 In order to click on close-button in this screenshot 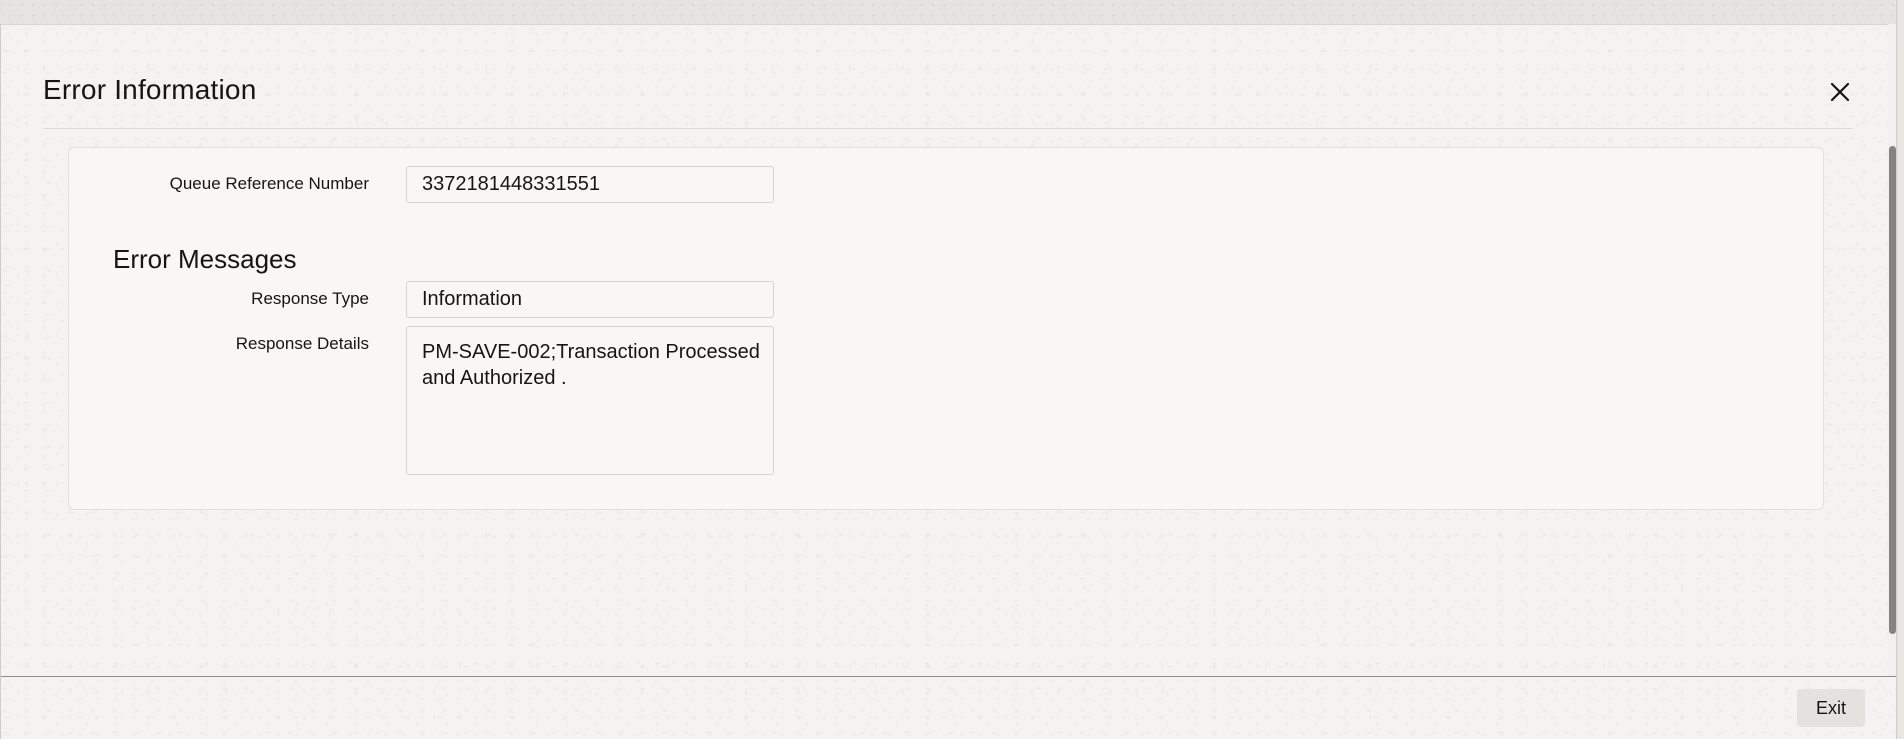, I will do `click(1840, 92)`.